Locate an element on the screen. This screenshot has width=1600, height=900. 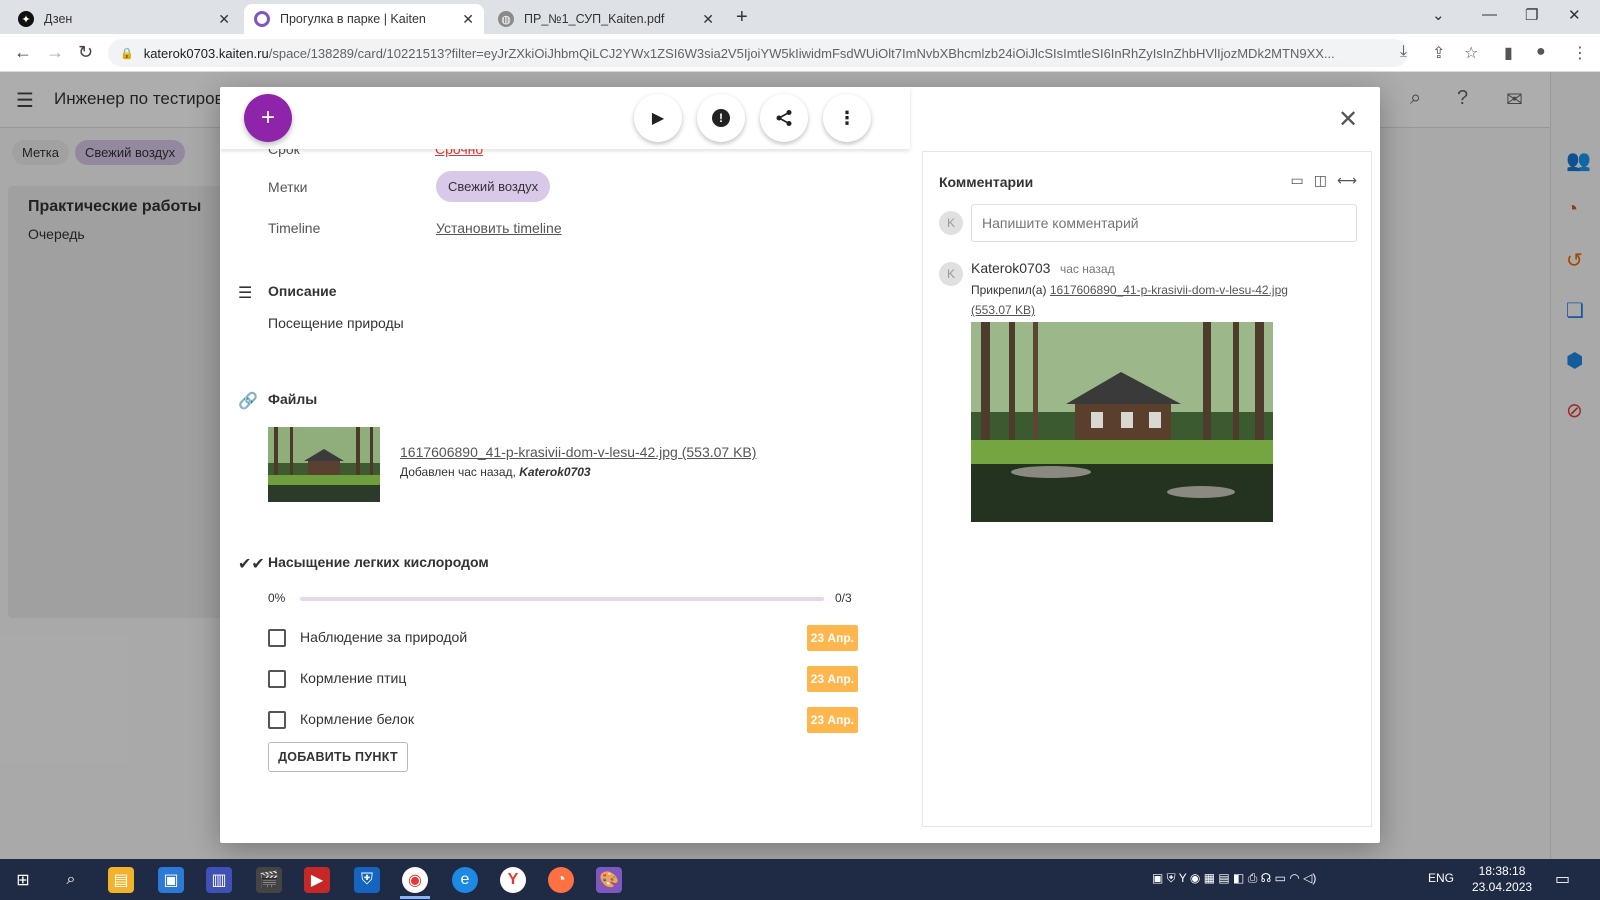
forward-icon: → is located at coordinates (55, 52).